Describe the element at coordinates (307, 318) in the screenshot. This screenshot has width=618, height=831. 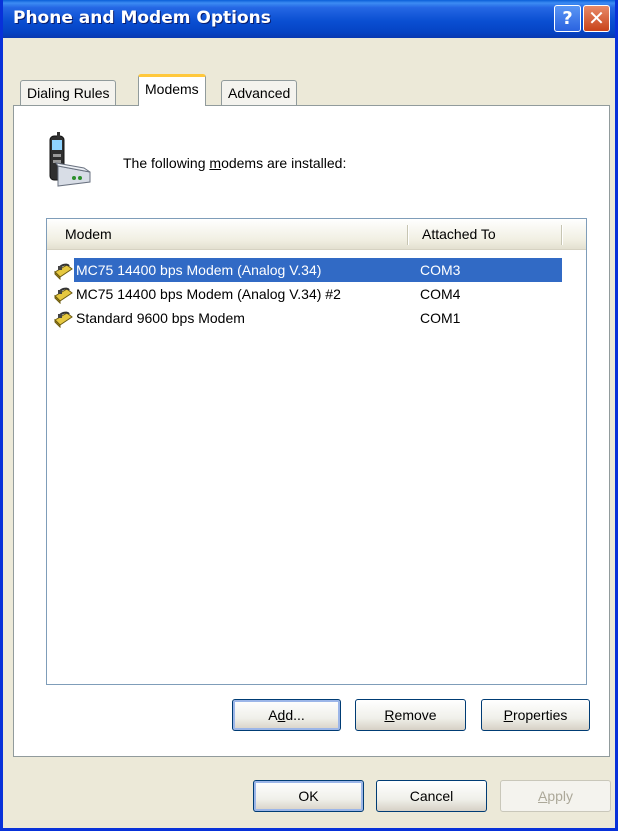
I see `list-item: Standard 9600 bps Modem COM1` at that location.